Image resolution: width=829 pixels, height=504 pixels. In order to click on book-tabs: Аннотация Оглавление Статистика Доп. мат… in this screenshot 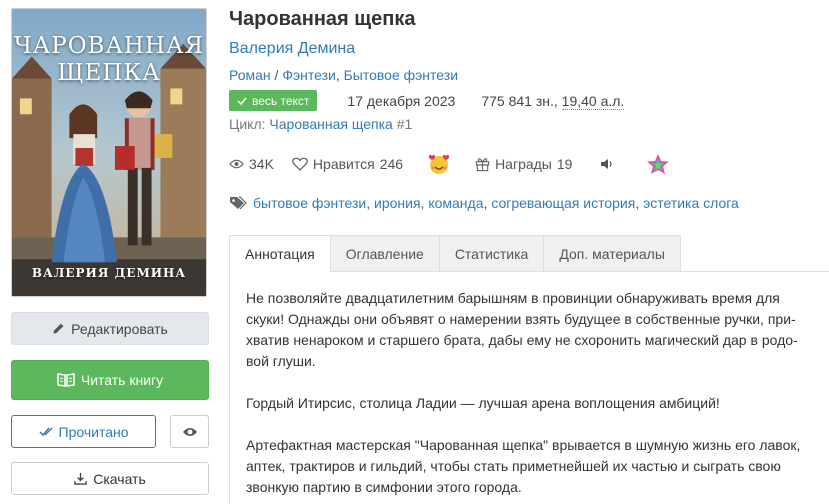, I will do `click(455, 253)`.